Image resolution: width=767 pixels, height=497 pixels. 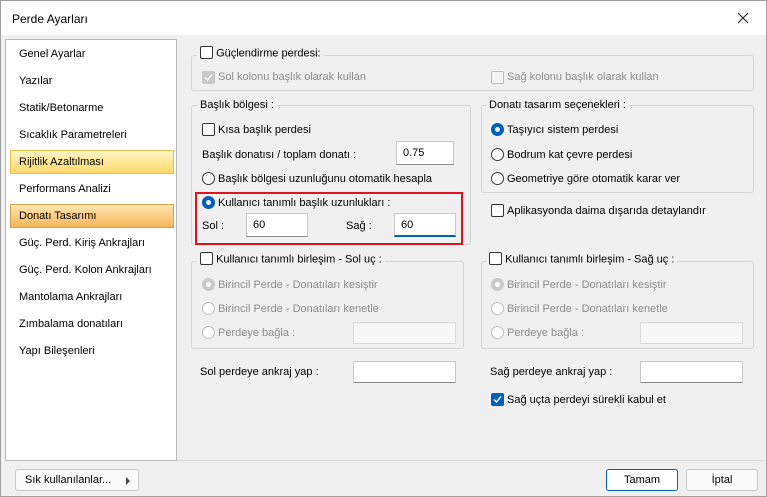 What do you see at coordinates (92, 216) in the screenshot?
I see `sidebar-item-donati-tasarimi: Donatı Tasarımı` at bounding box center [92, 216].